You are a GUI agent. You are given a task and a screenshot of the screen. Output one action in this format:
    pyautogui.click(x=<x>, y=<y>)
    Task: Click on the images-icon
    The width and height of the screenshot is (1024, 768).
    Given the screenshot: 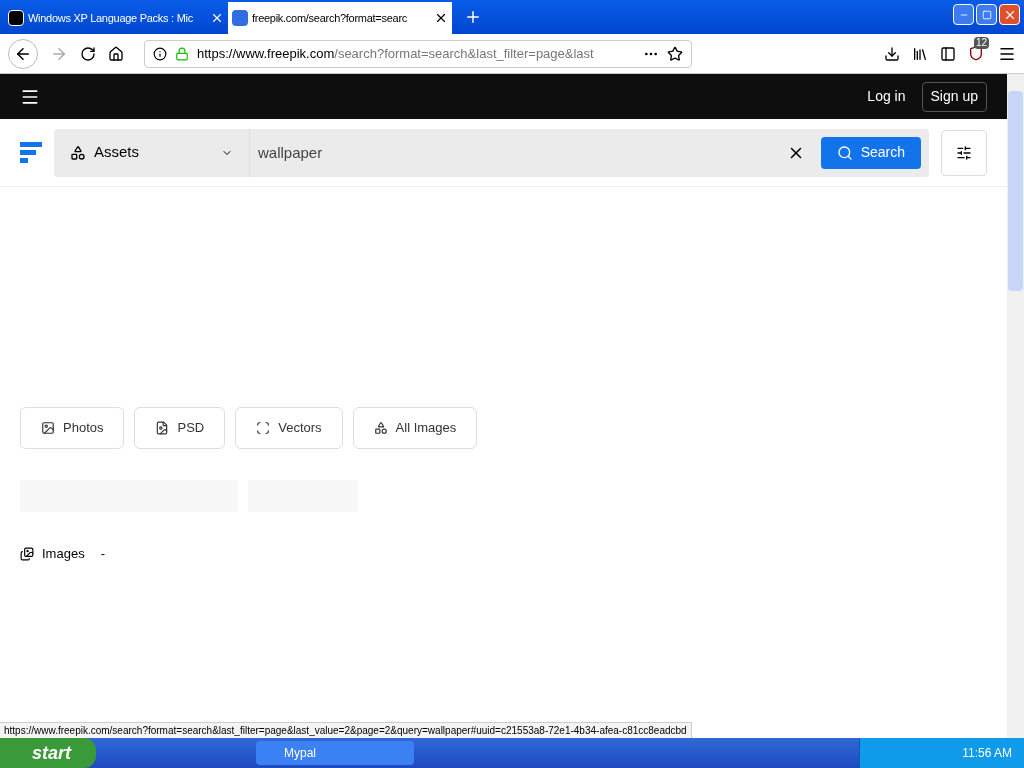 What is the action you would take?
    pyautogui.click(x=27, y=553)
    